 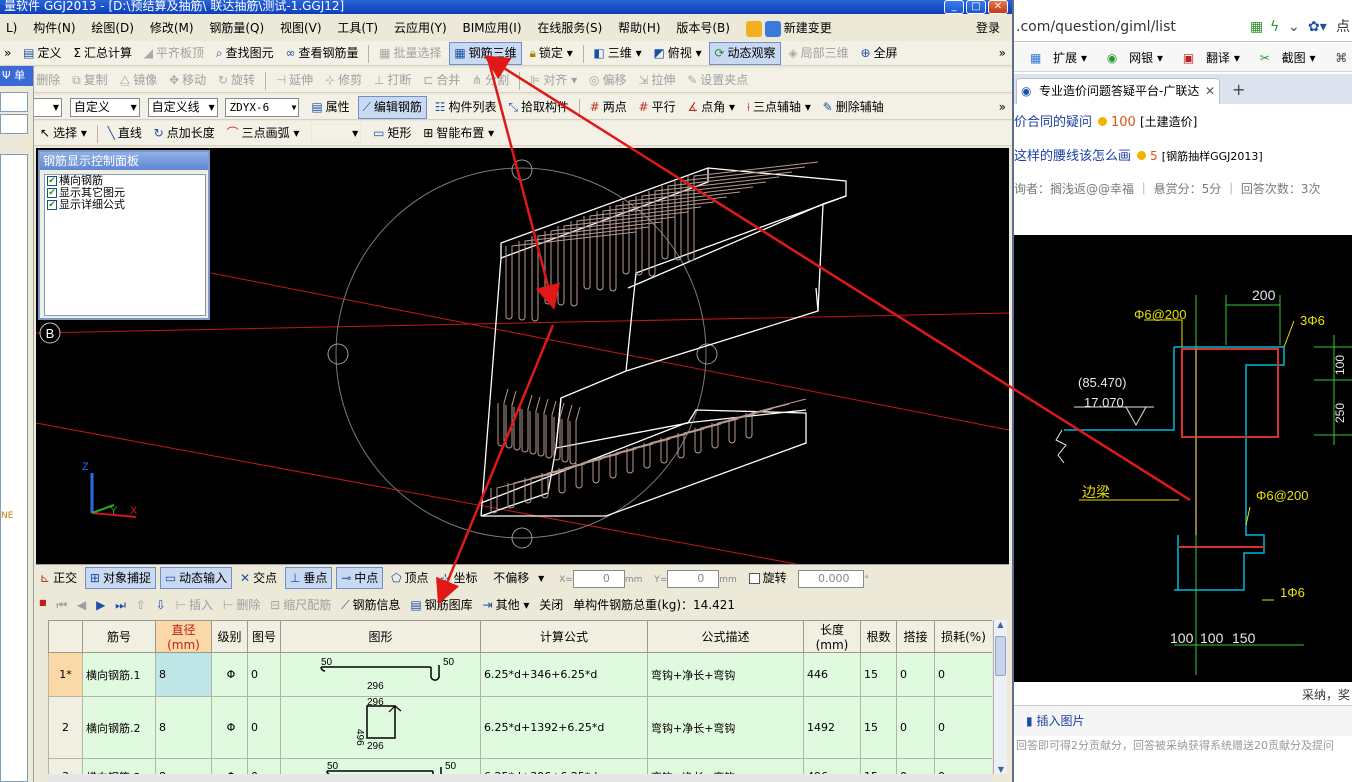 What do you see at coordinates (236, 80) in the screenshot?
I see `rotate-tool: ↻ 旋转` at bounding box center [236, 80].